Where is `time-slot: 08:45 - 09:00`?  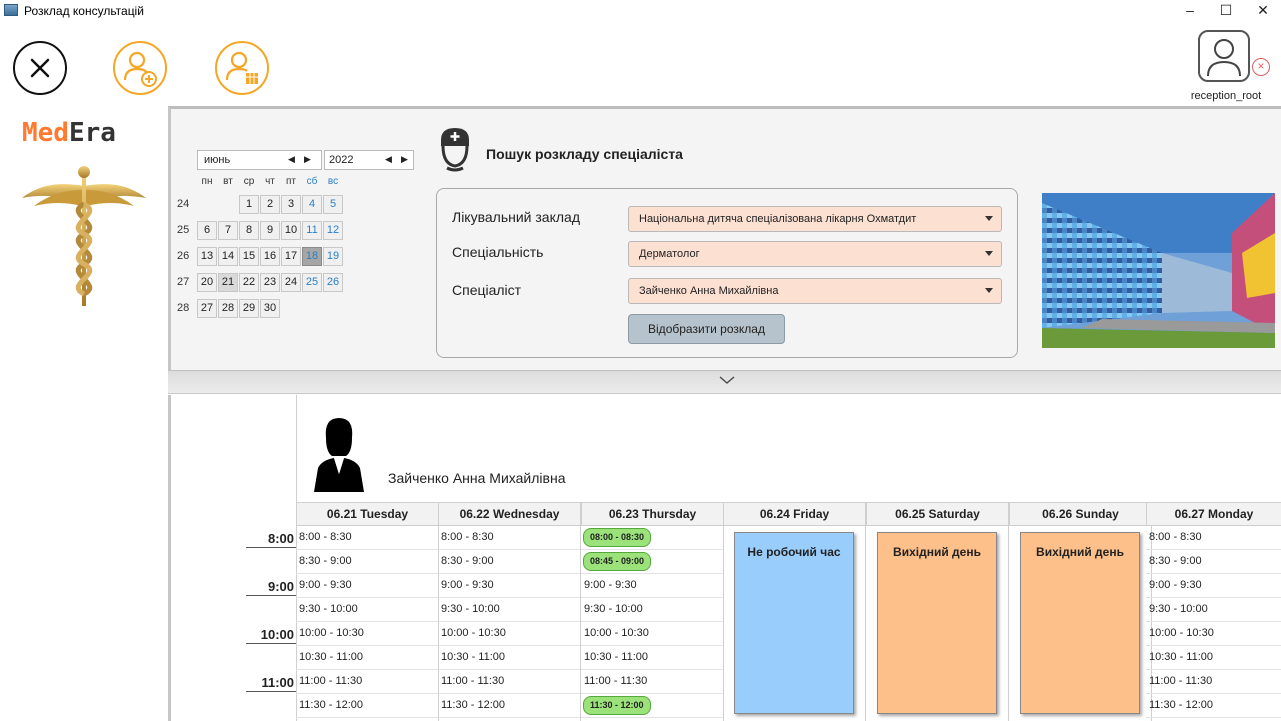
time-slot: 08:45 - 09:00 is located at coordinates (652, 562).